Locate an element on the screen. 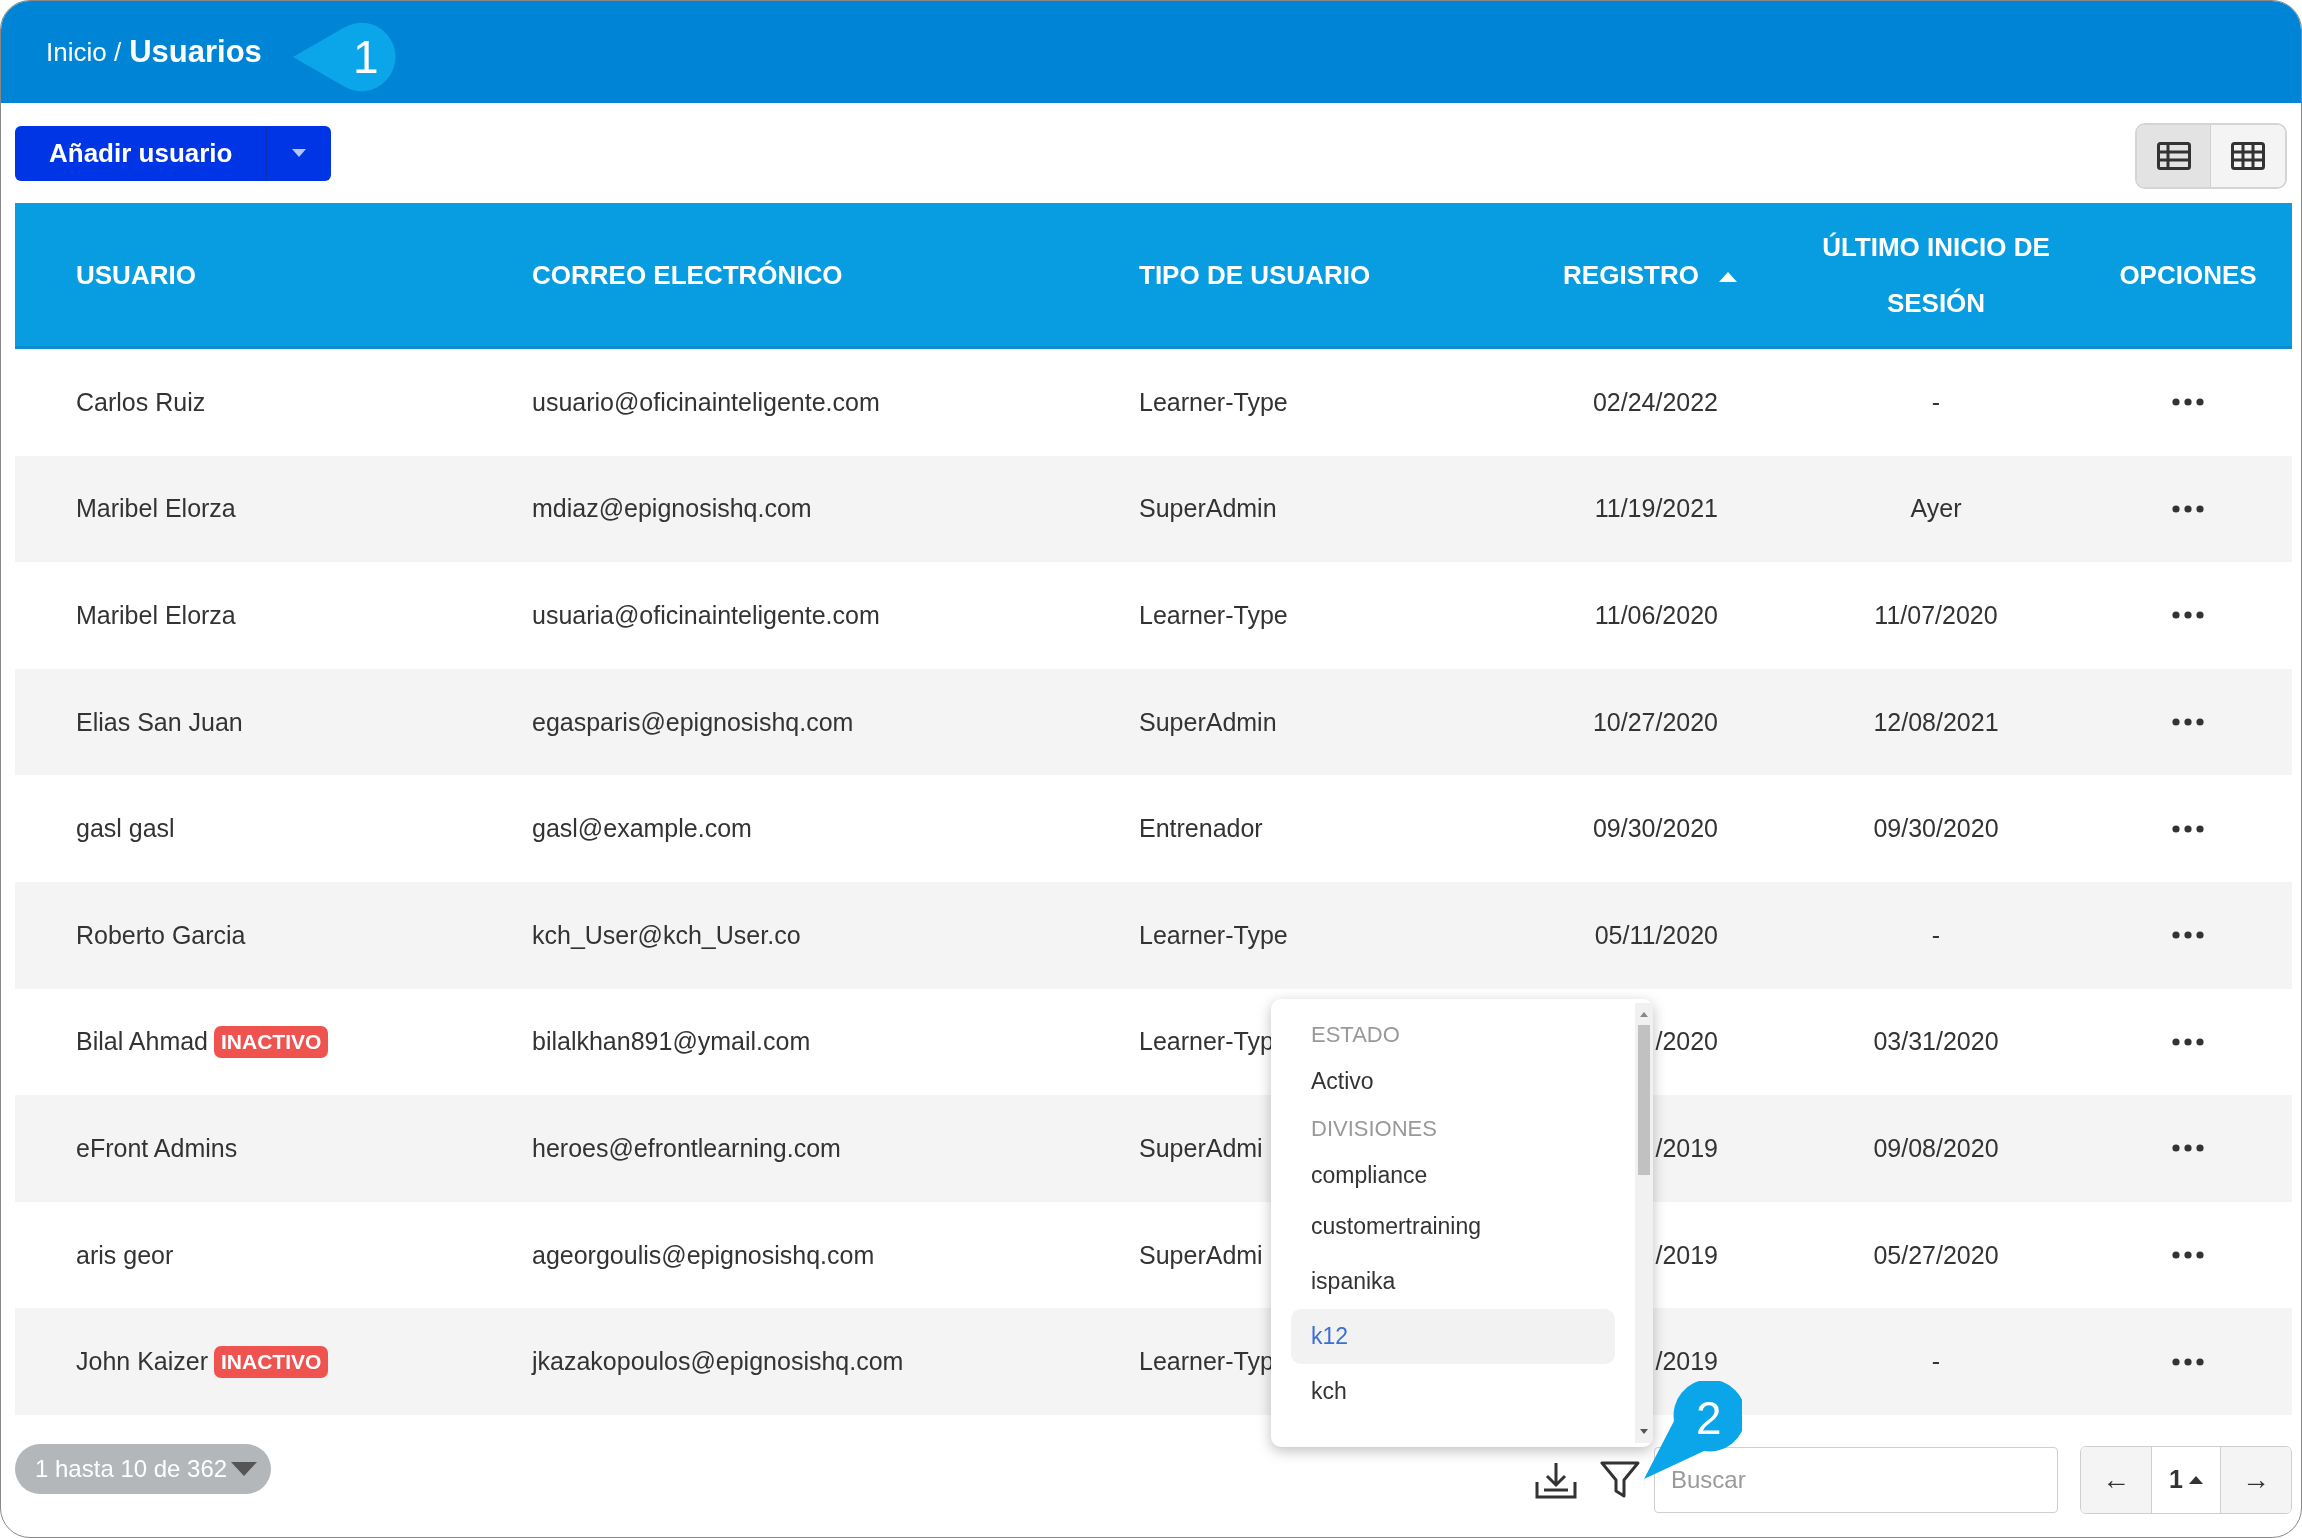 The image size is (2302, 1538). table-cell: 11/07/2020 is located at coordinates (1936, 615).